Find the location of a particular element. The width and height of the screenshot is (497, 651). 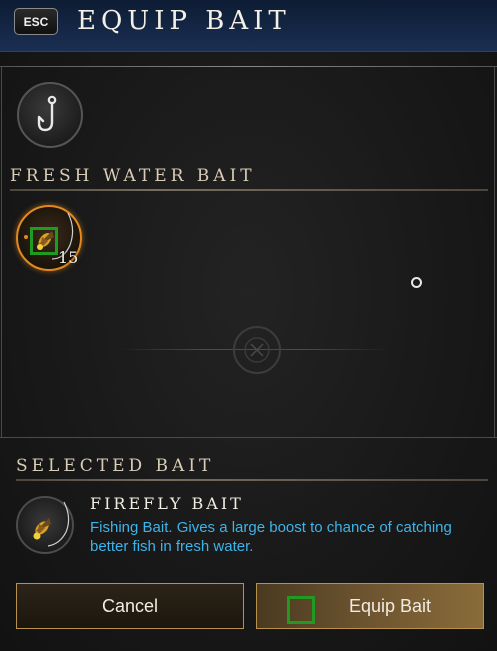

page-title: EQUIP BAIT is located at coordinates (184, 21).